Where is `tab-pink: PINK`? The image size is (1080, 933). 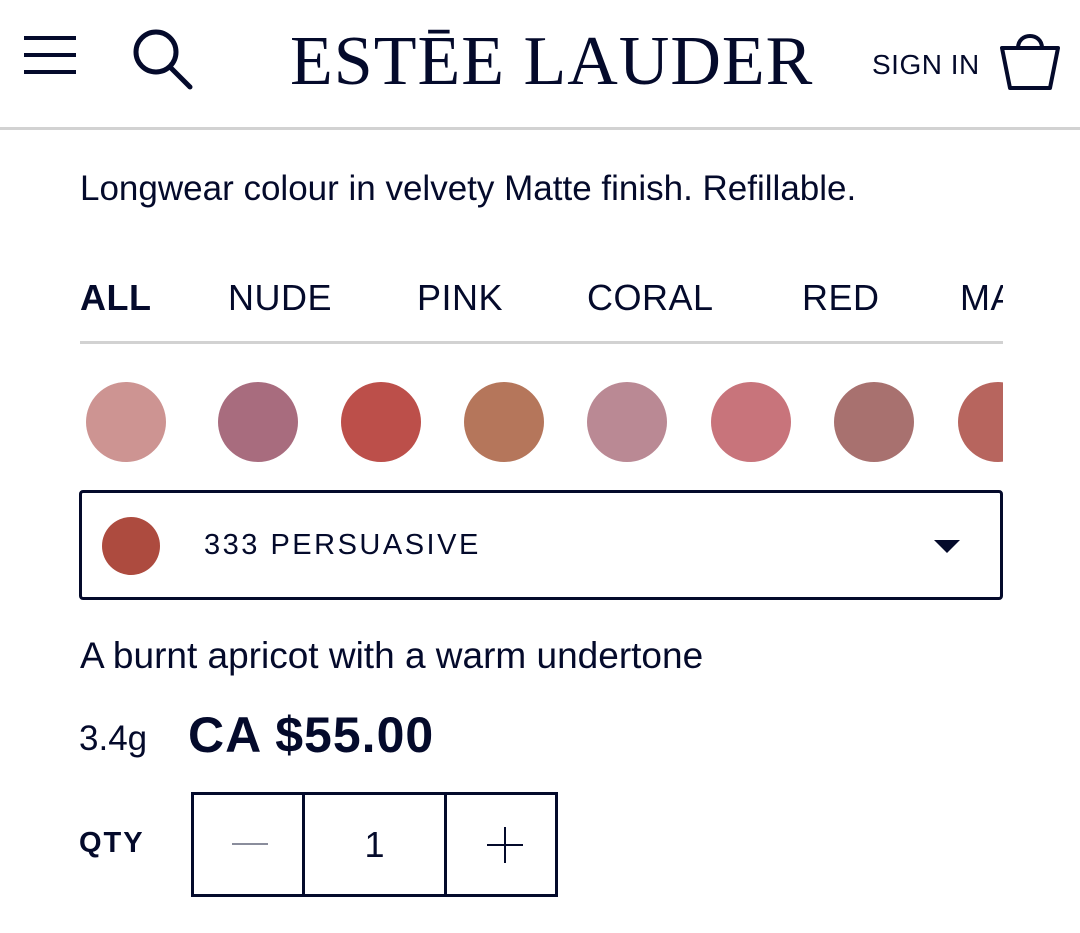 tab-pink: PINK is located at coordinates (460, 298).